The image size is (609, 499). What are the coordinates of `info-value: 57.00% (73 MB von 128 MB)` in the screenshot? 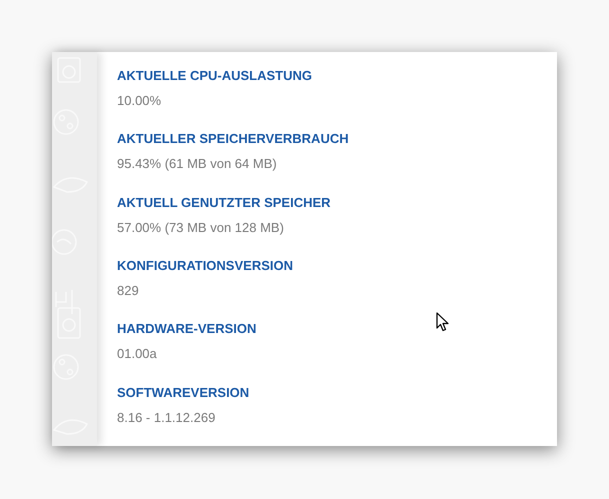 It's located at (201, 227).